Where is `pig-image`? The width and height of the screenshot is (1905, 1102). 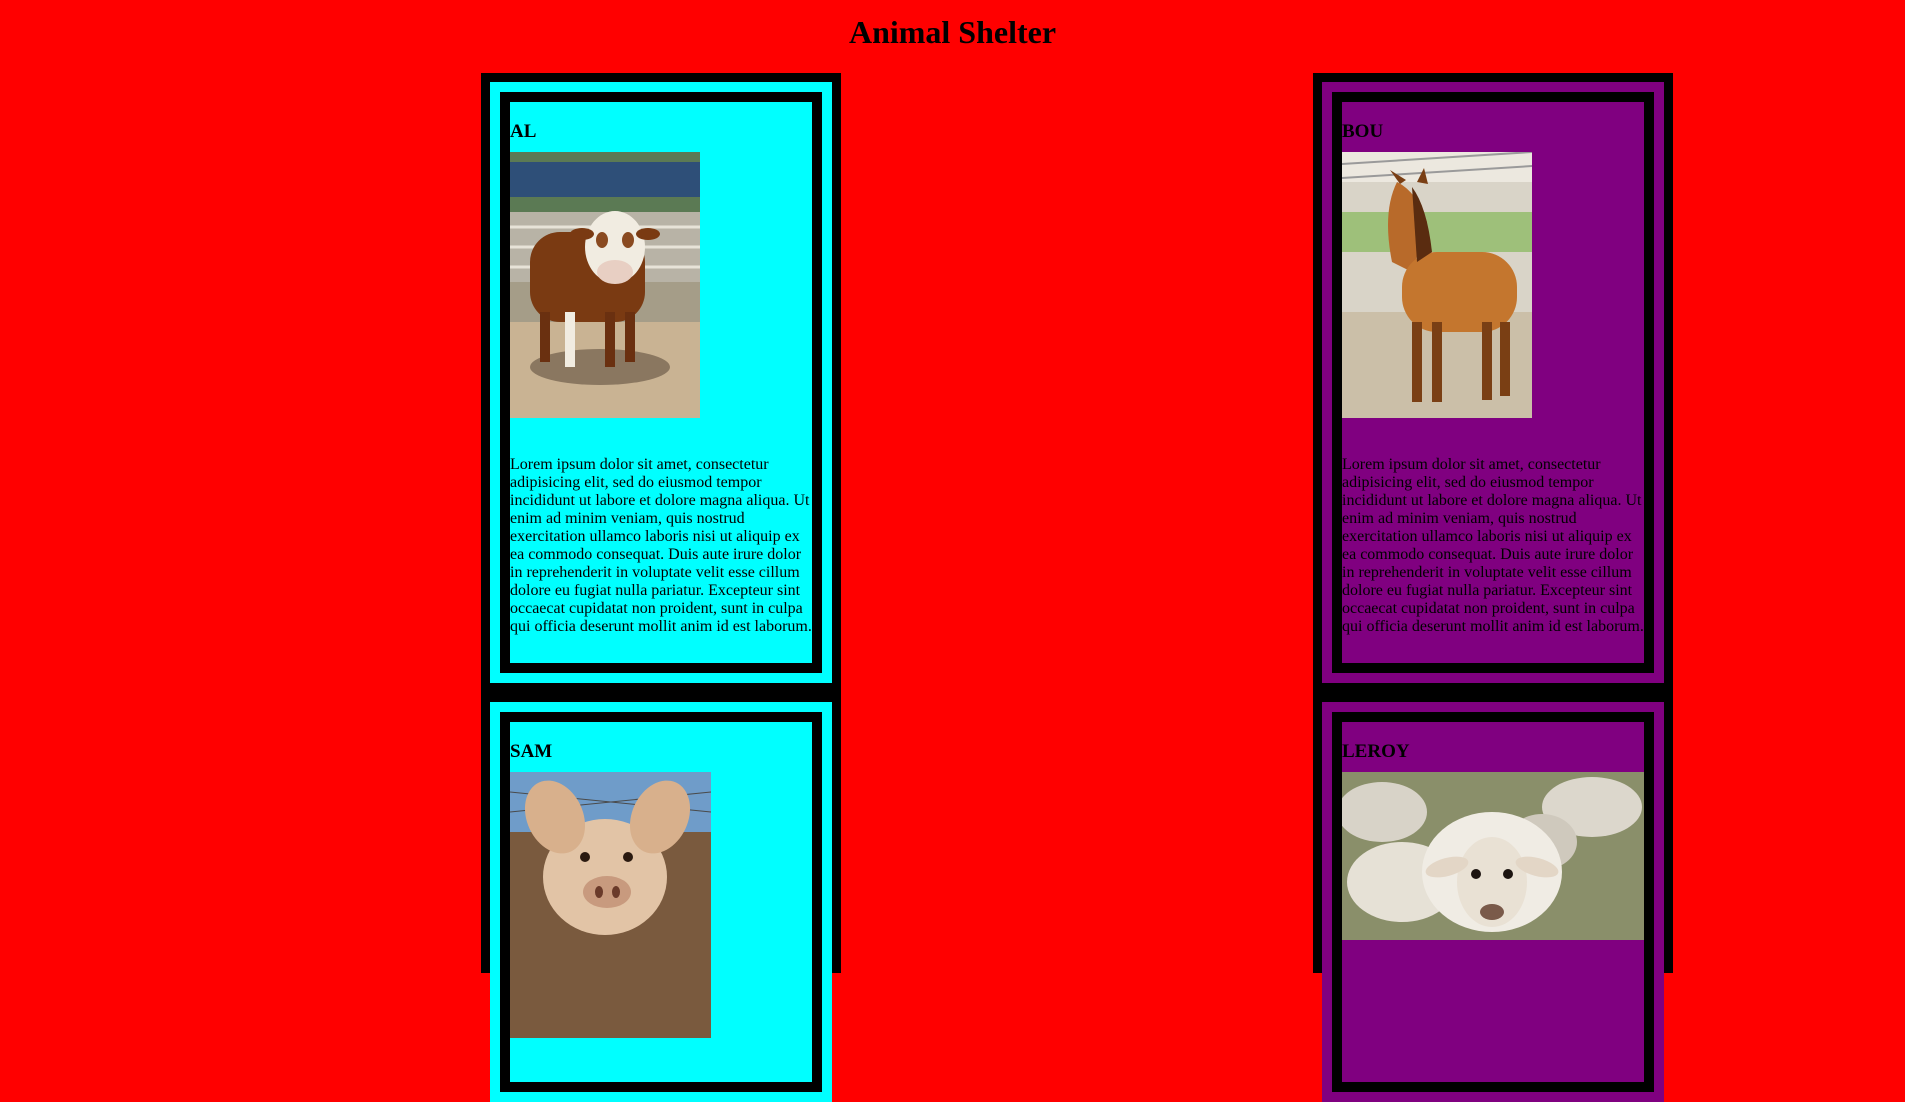
pig-image is located at coordinates (610, 905).